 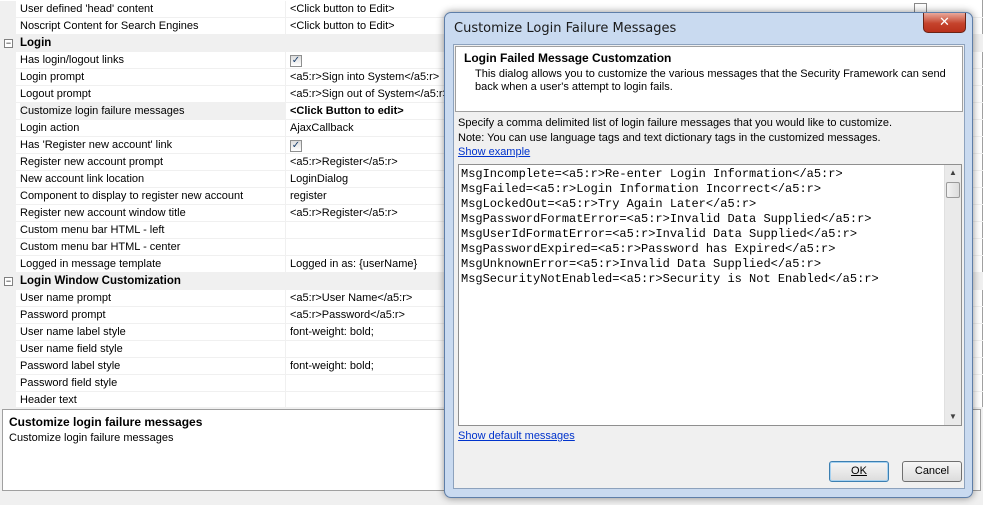 What do you see at coordinates (370, 196) in the screenshot?
I see `property-value: register` at bounding box center [370, 196].